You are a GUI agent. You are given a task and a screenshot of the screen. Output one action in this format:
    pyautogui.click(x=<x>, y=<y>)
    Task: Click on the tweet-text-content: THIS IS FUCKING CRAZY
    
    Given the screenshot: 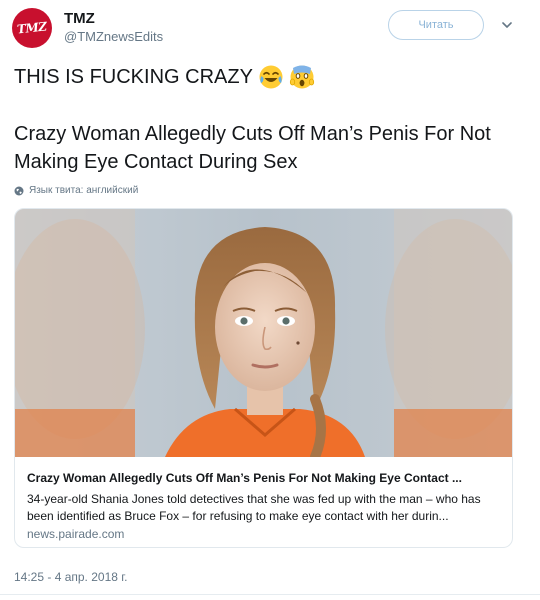 What is the action you would take?
    pyautogui.click(x=133, y=76)
    